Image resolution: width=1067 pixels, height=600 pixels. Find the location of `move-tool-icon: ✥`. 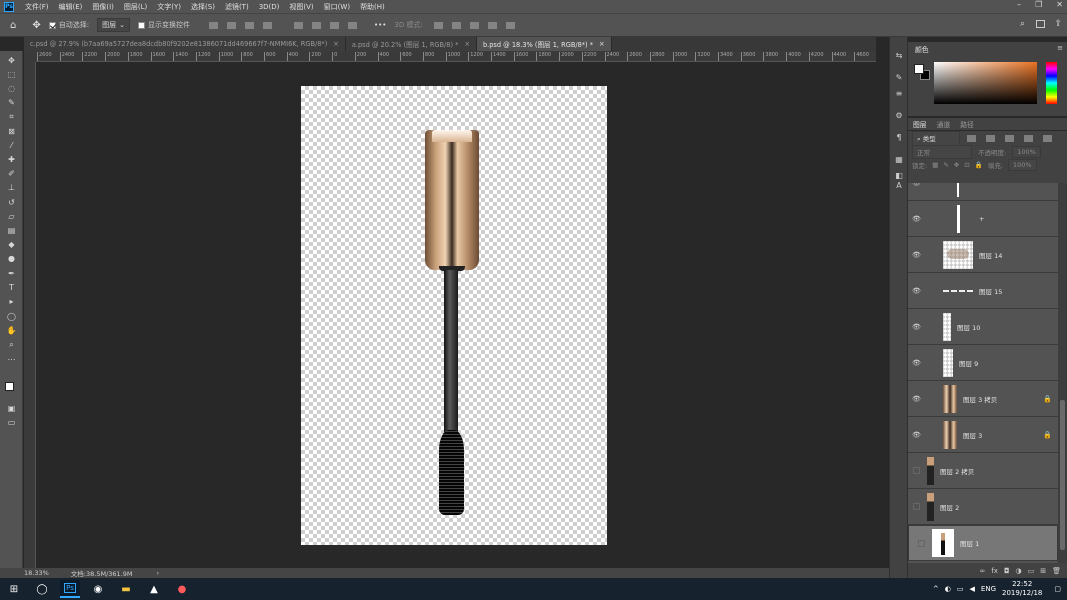

move-tool-icon: ✥ is located at coordinates (36, 25).